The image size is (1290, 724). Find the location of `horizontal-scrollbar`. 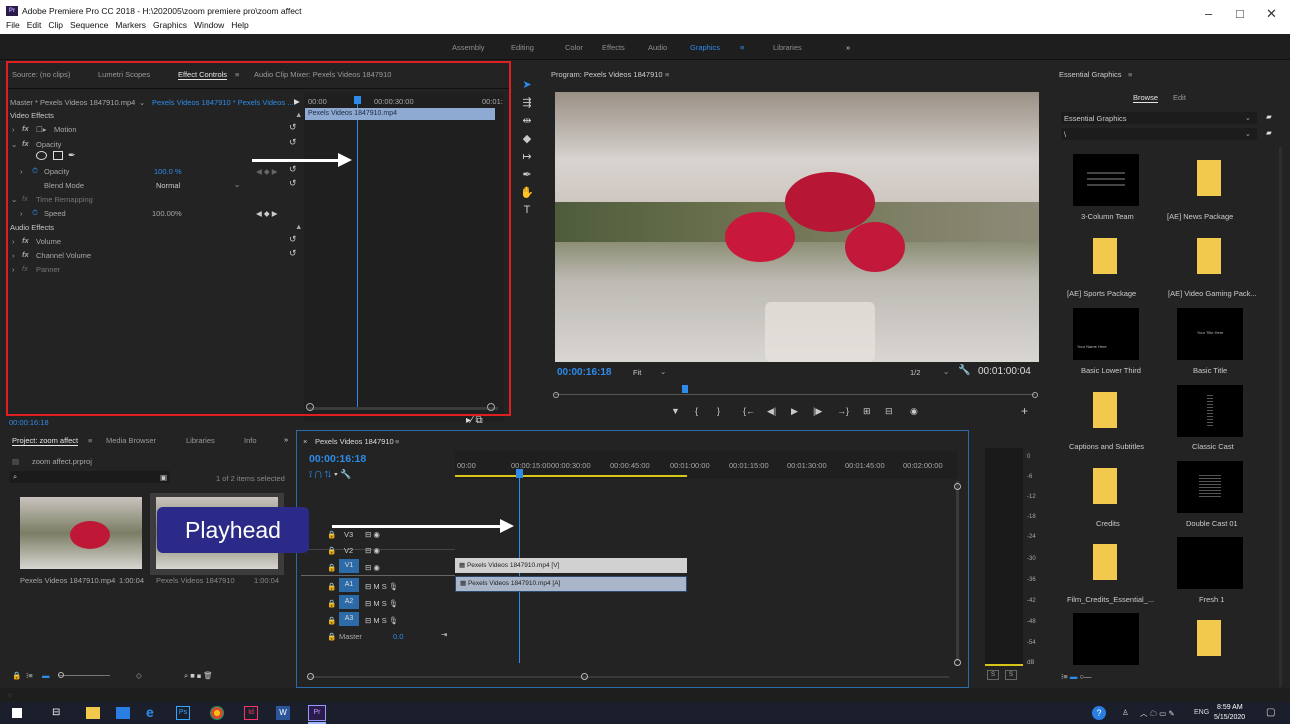

horizontal-scrollbar is located at coordinates (629, 677).